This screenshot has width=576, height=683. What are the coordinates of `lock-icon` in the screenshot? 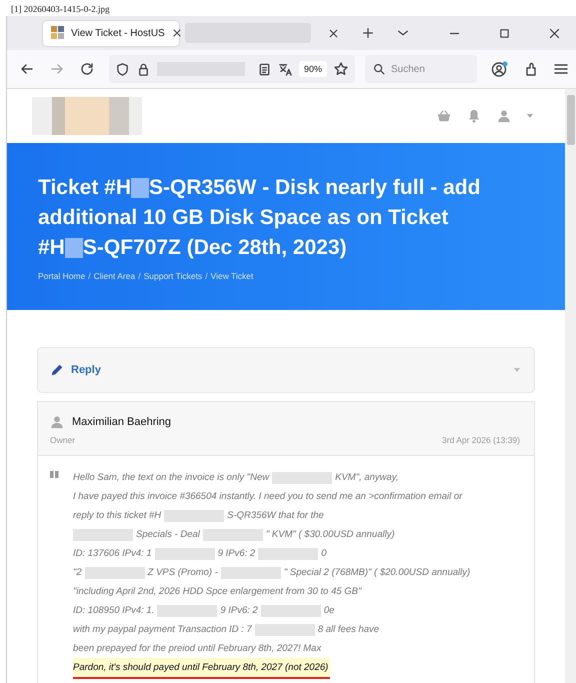 It's located at (143, 69).